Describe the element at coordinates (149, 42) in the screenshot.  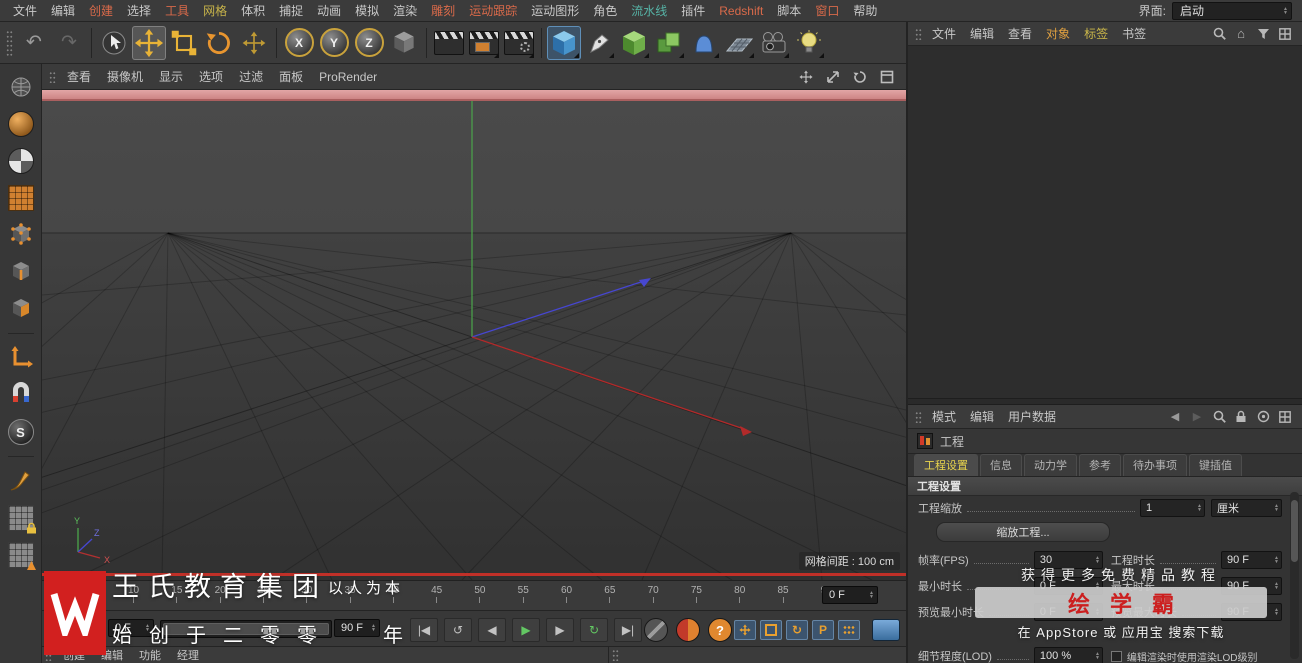
I see `move-tool-button` at that location.